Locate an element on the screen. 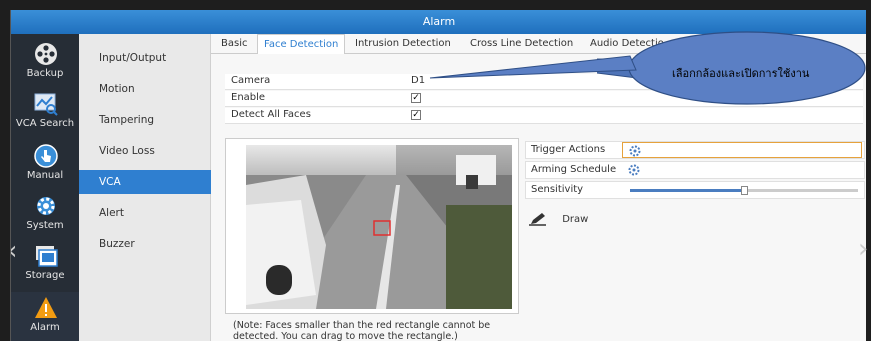 The image size is (871, 341). nav-backup: Backup is located at coordinates (45, 63).